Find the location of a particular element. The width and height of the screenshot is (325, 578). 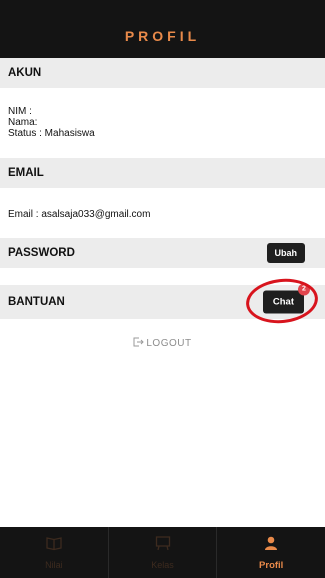

nim-field: NIM : is located at coordinates (20, 111).